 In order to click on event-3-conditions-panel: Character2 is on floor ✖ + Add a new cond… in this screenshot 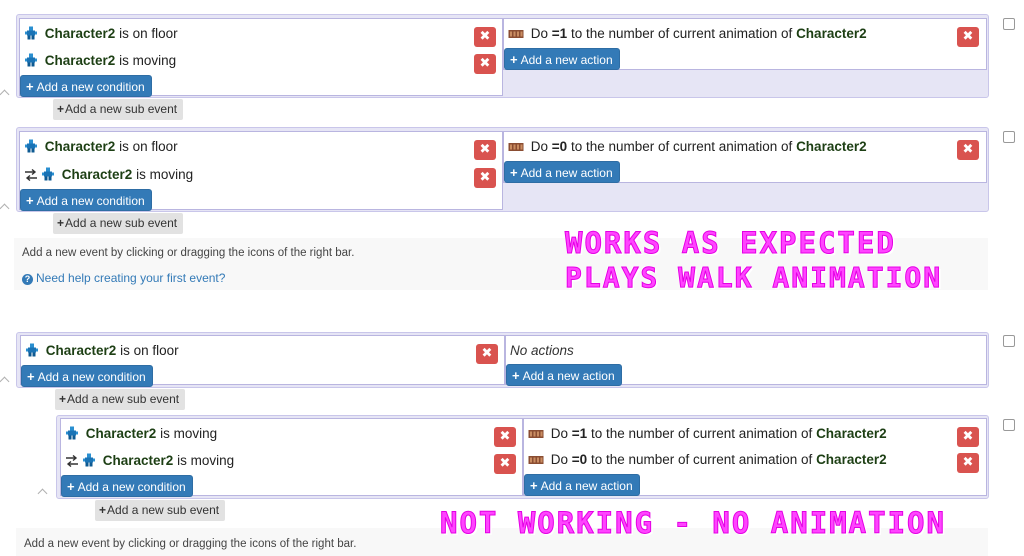, I will do `click(262, 361)`.